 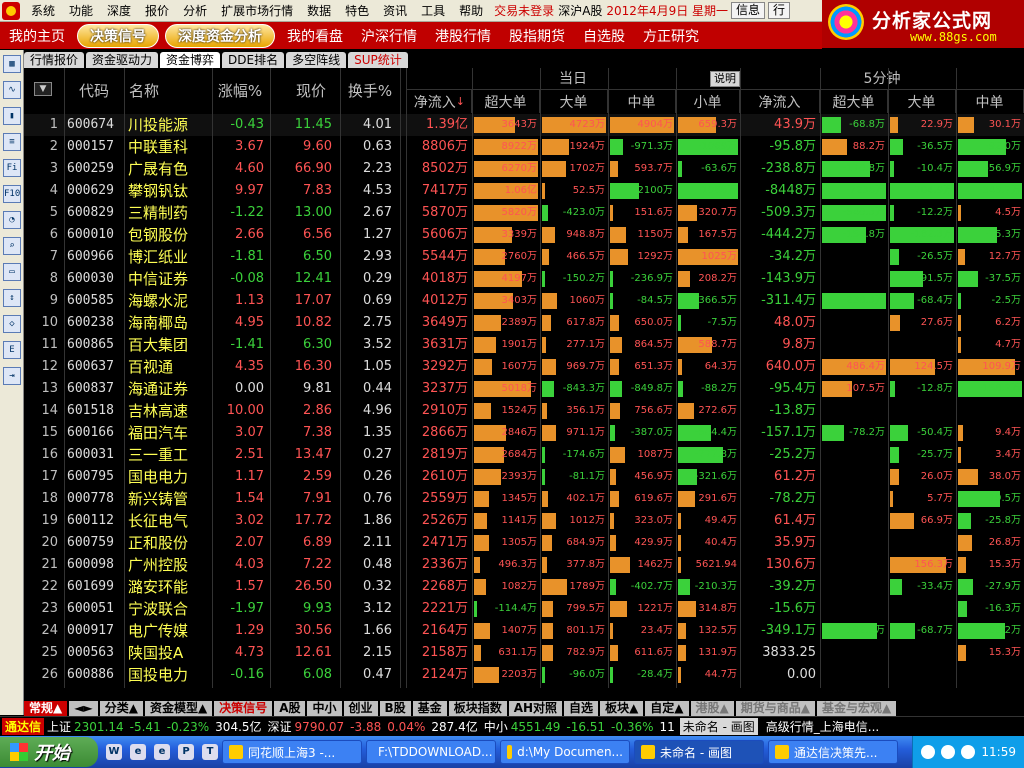 What do you see at coordinates (748, 10) in the screenshot?
I see `info-button: 信息` at bounding box center [748, 10].